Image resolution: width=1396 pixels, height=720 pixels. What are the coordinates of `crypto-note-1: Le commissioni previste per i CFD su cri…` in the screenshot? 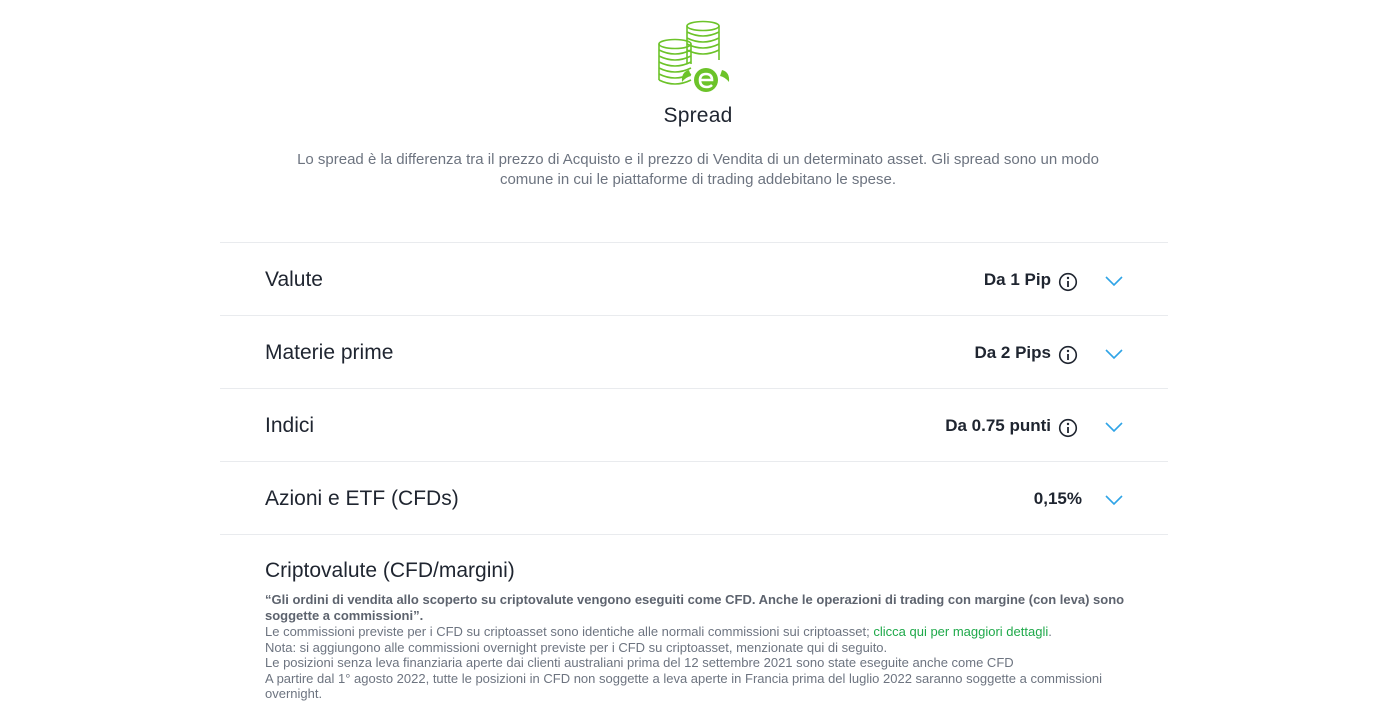 It's located at (695, 632).